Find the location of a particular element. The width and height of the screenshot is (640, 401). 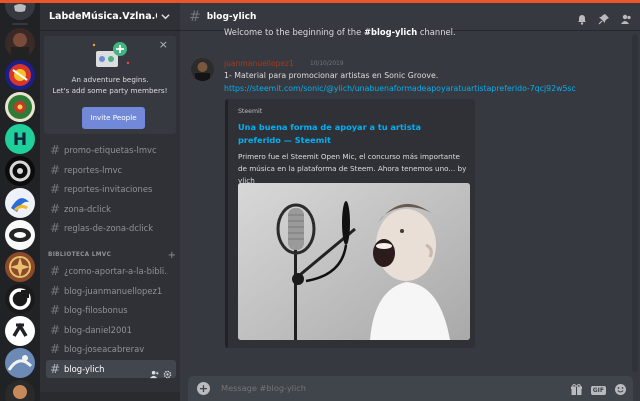

members-icon is located at coordinates (626, 19).